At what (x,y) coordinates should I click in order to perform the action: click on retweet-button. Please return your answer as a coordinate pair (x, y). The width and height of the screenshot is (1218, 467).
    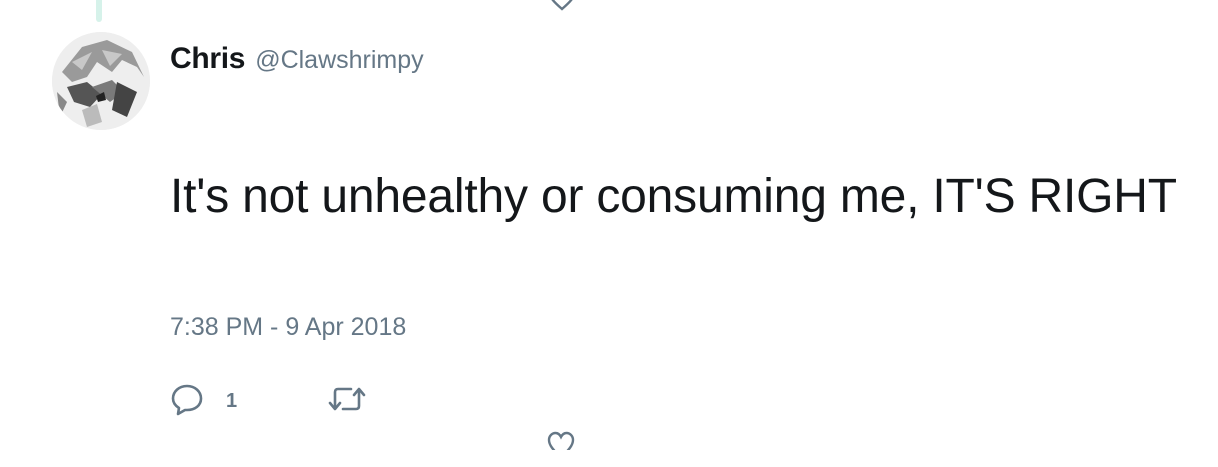
    Looking at the image, I should click on (347, 401).